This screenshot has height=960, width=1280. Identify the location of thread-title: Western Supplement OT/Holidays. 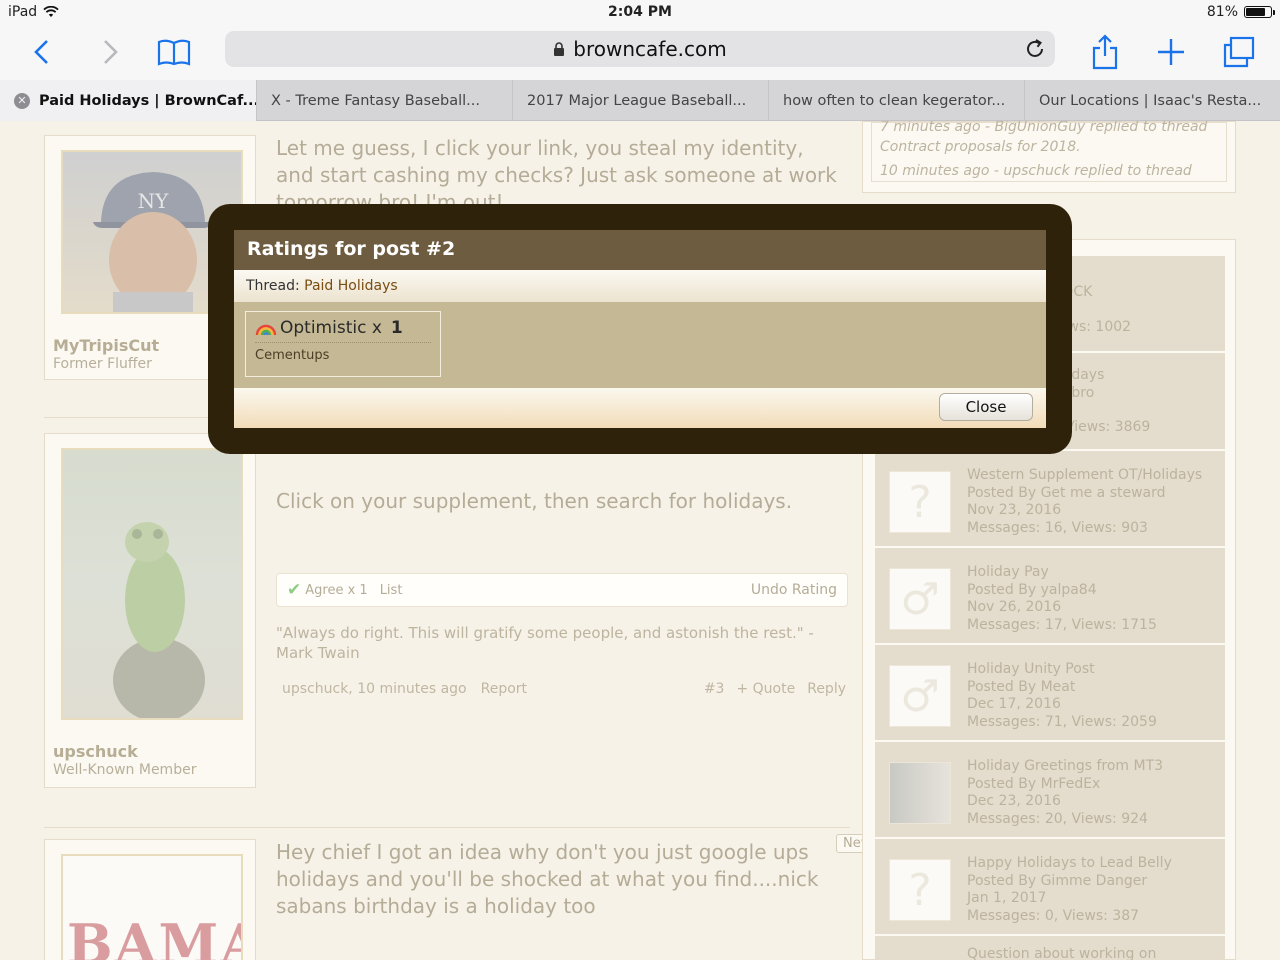
(1084, 476).